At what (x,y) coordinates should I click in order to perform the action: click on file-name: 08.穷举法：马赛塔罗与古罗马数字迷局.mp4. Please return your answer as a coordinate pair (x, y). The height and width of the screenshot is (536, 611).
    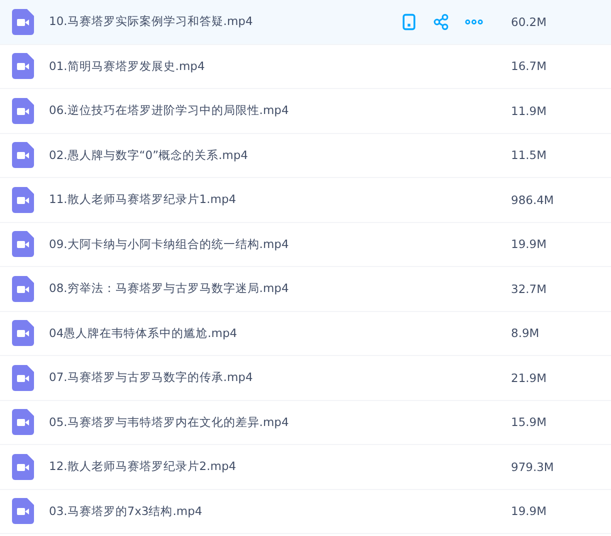
    Looking at the image, I should click on (169, 288).